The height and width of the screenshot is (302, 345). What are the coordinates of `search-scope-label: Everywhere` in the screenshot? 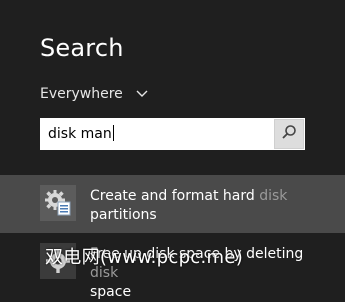 It's located at (81, 94).